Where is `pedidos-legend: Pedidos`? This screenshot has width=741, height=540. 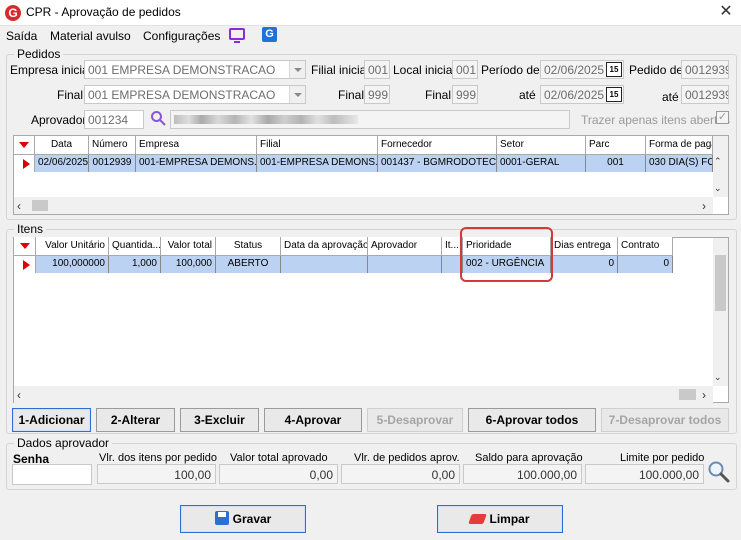 pedidos-legend: Pedidos is located at coordinates (39, 54).